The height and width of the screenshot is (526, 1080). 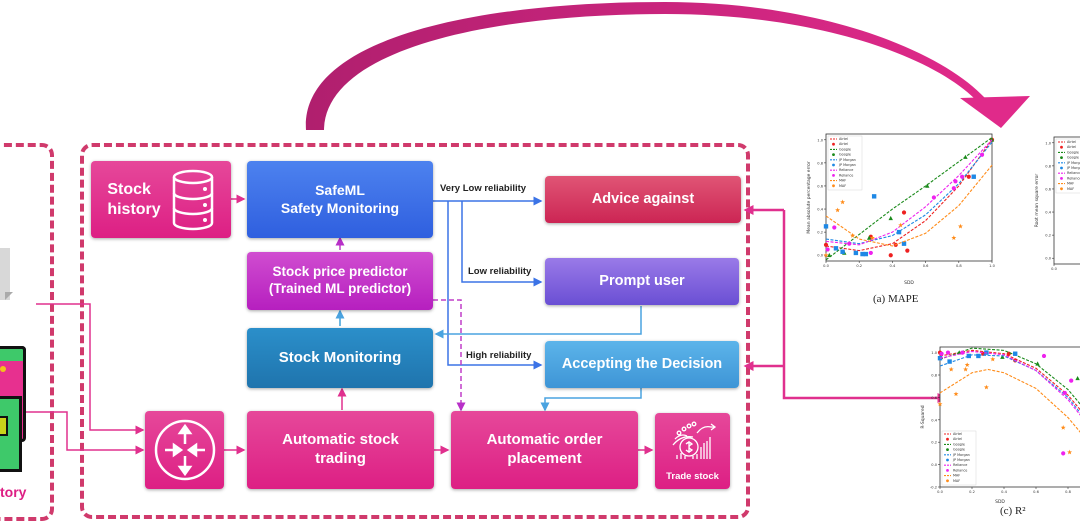 I want to click on chart-0-xtick-label: 0.0, so click(x=826, y=266).